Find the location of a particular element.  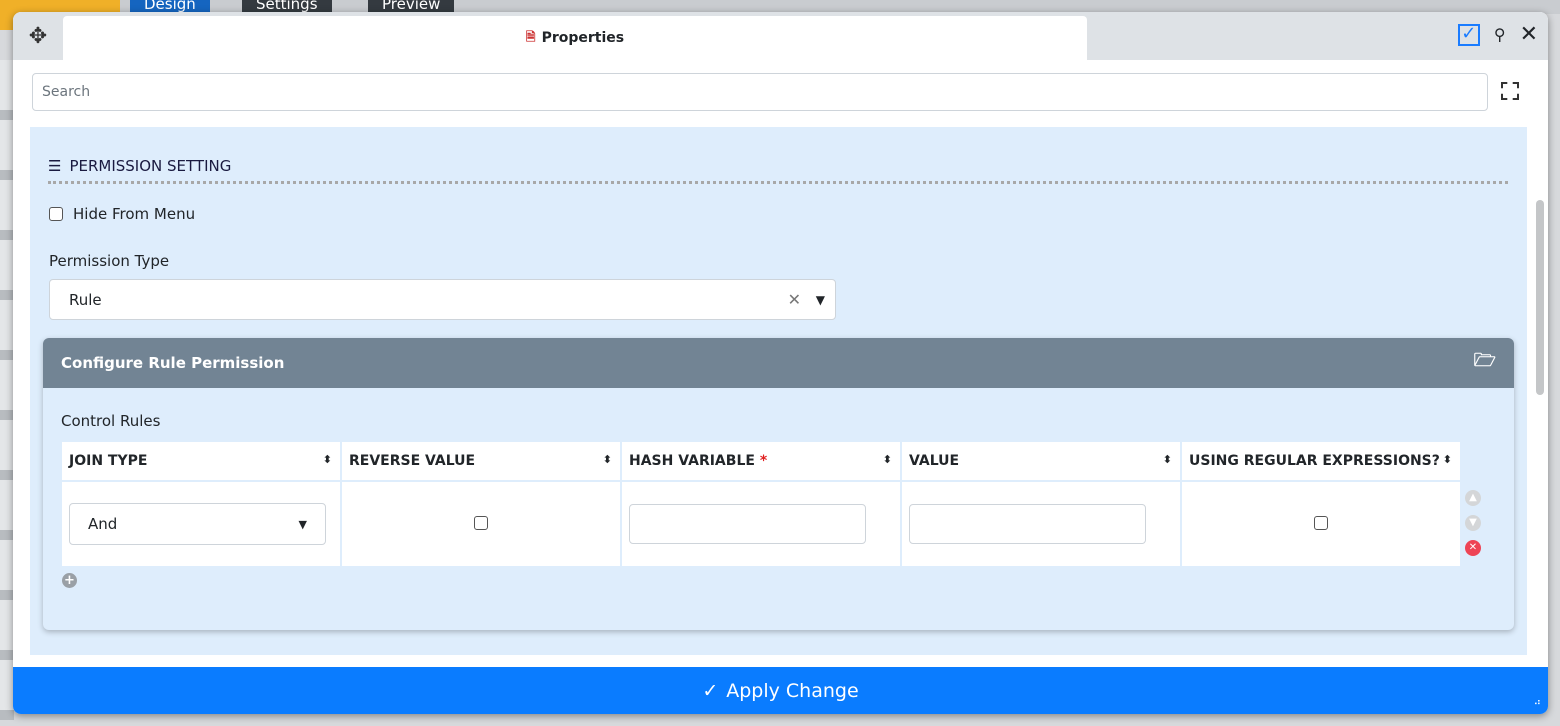

add-row-icon: + is located at coordinates (69, 580).